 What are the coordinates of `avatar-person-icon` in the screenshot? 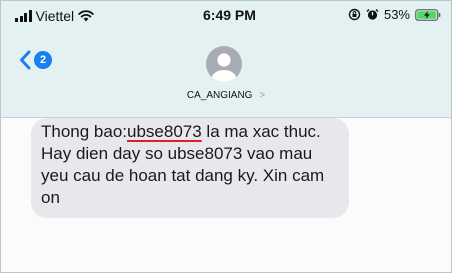 It's located at (224, 67).